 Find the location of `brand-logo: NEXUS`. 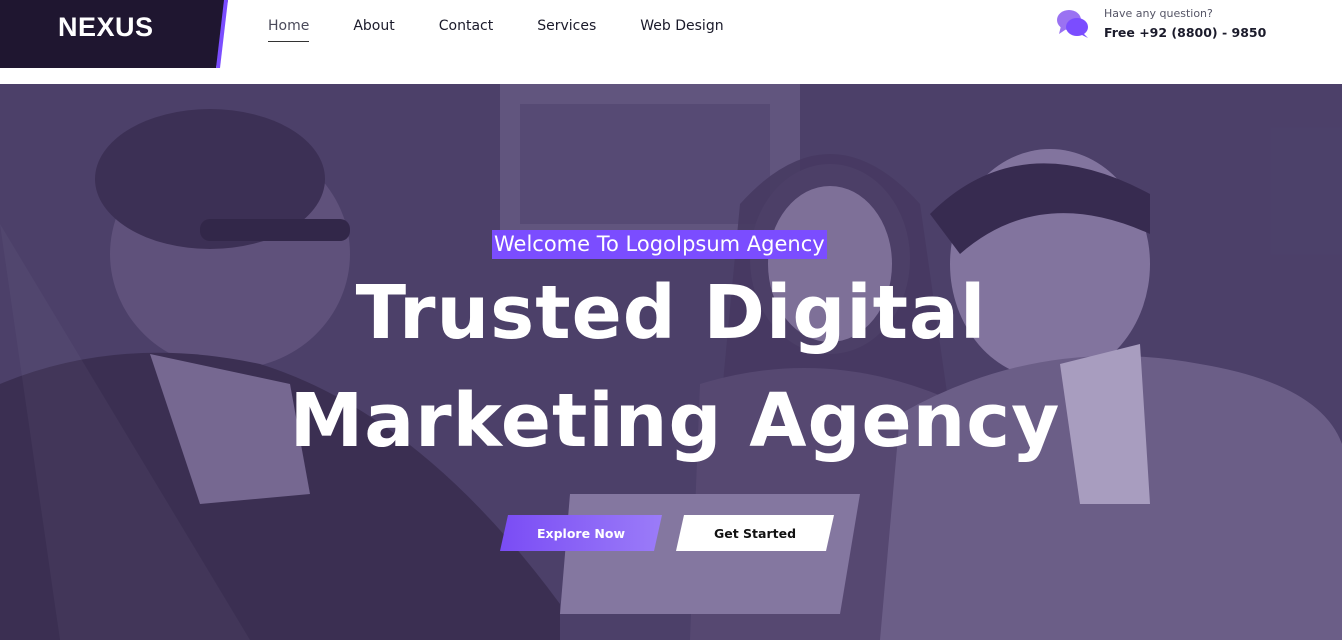

brand-logo: NEXUS is located at coordinates (106, 27).